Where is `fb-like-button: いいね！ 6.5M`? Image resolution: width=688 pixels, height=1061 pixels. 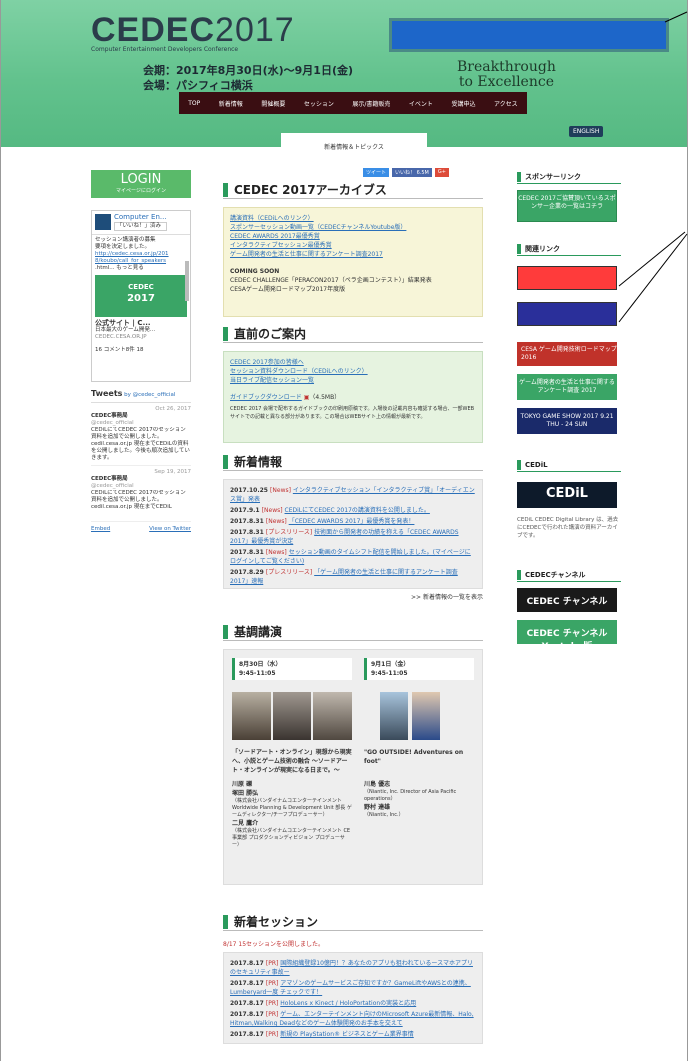 fb-like-button: いいね！ 6.5M is located at coordinates (412, 172).